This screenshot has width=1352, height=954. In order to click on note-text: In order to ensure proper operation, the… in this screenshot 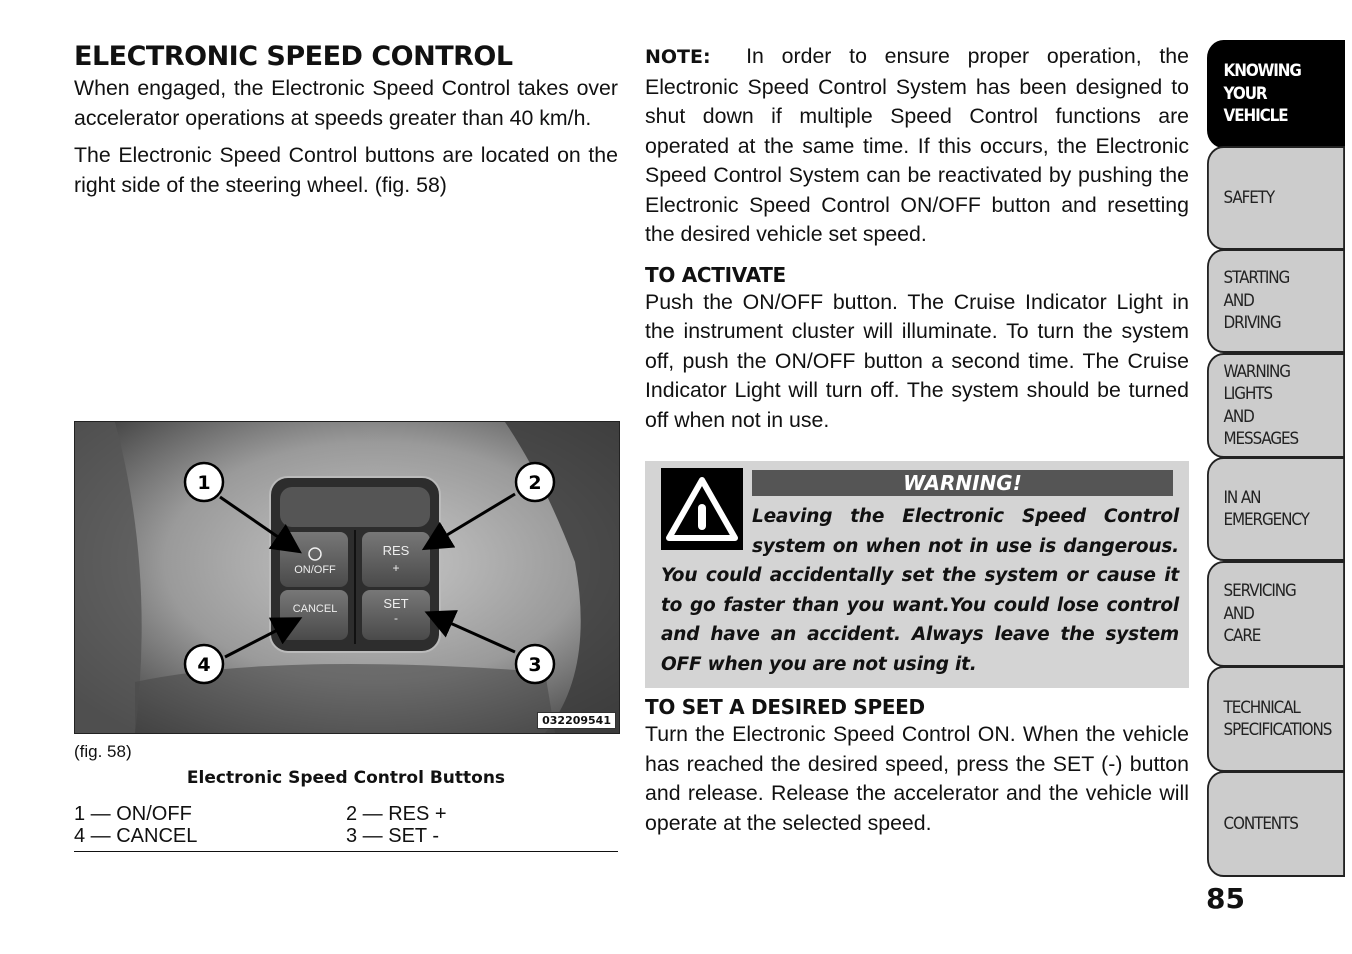, I will do `click(917, 145)`.